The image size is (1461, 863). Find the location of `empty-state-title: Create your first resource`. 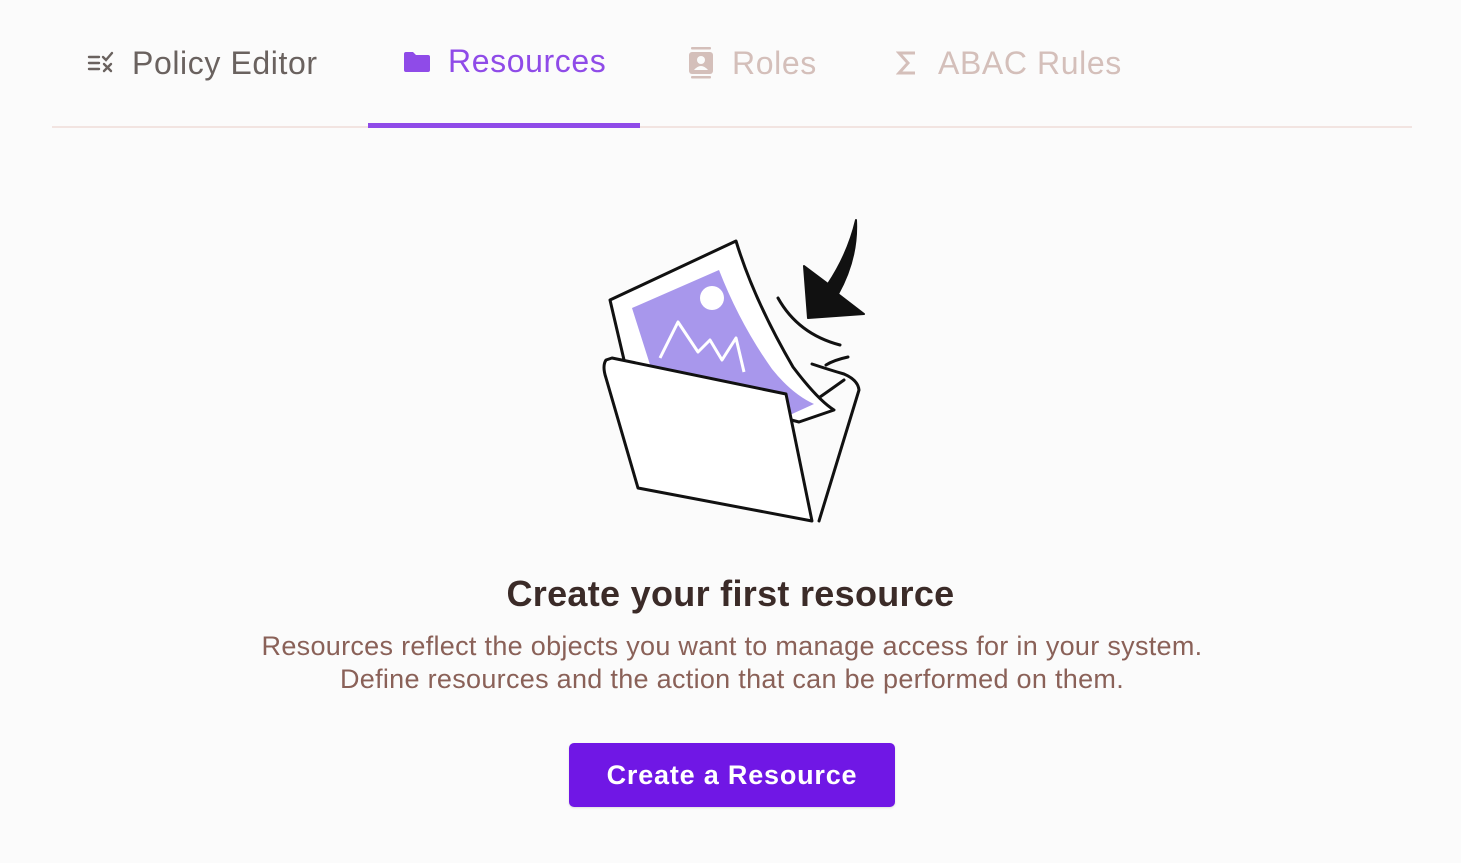

empty-state-title: Create your first resource is located at coordinates (730, 593).